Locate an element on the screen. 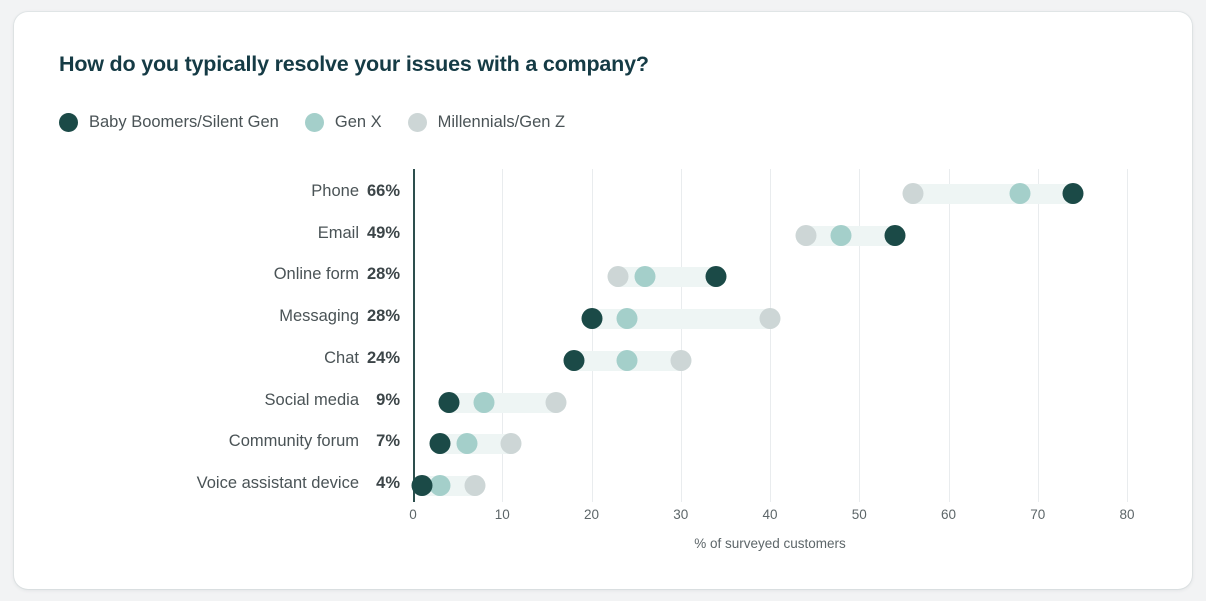 The image size is (1206, 601). row-value-label: 4% is located at coordinates (388, 482).